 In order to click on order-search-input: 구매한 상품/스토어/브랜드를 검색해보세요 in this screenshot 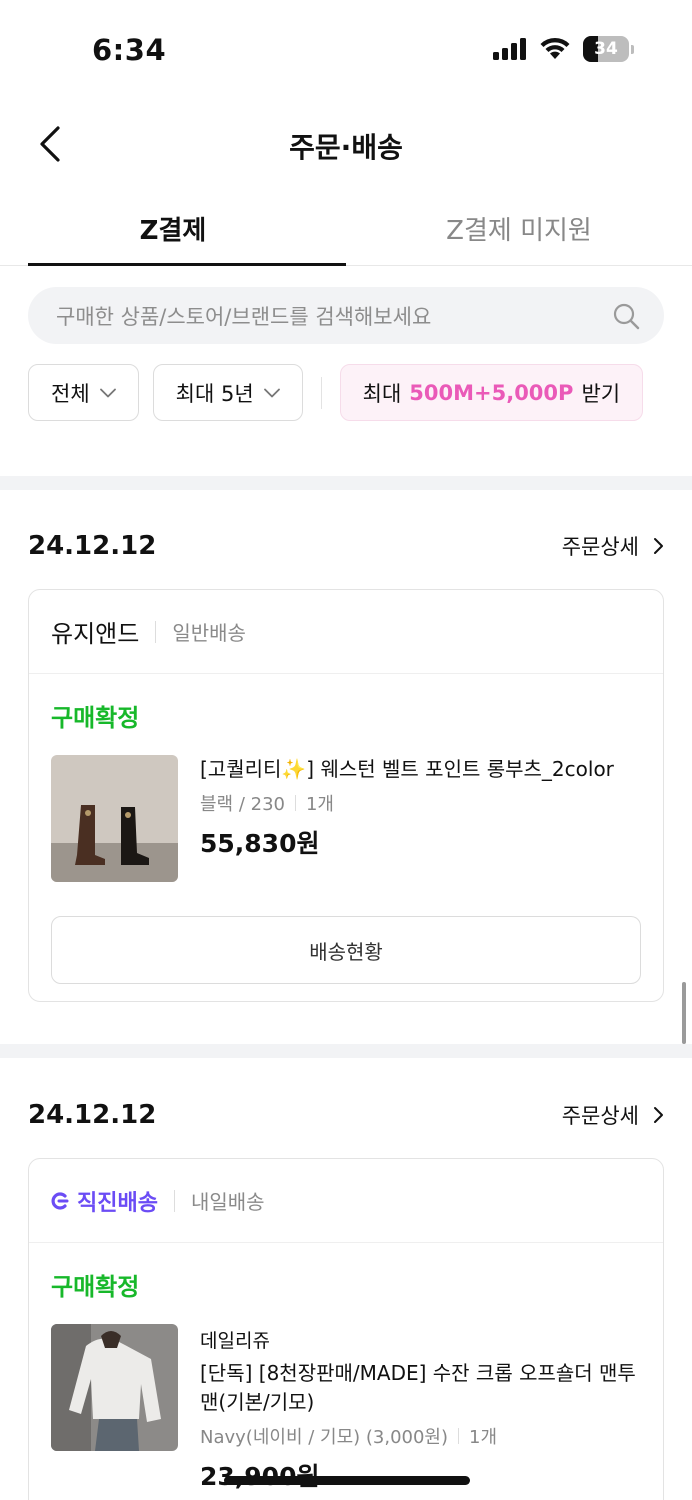, I will do `click(346, 315)`.